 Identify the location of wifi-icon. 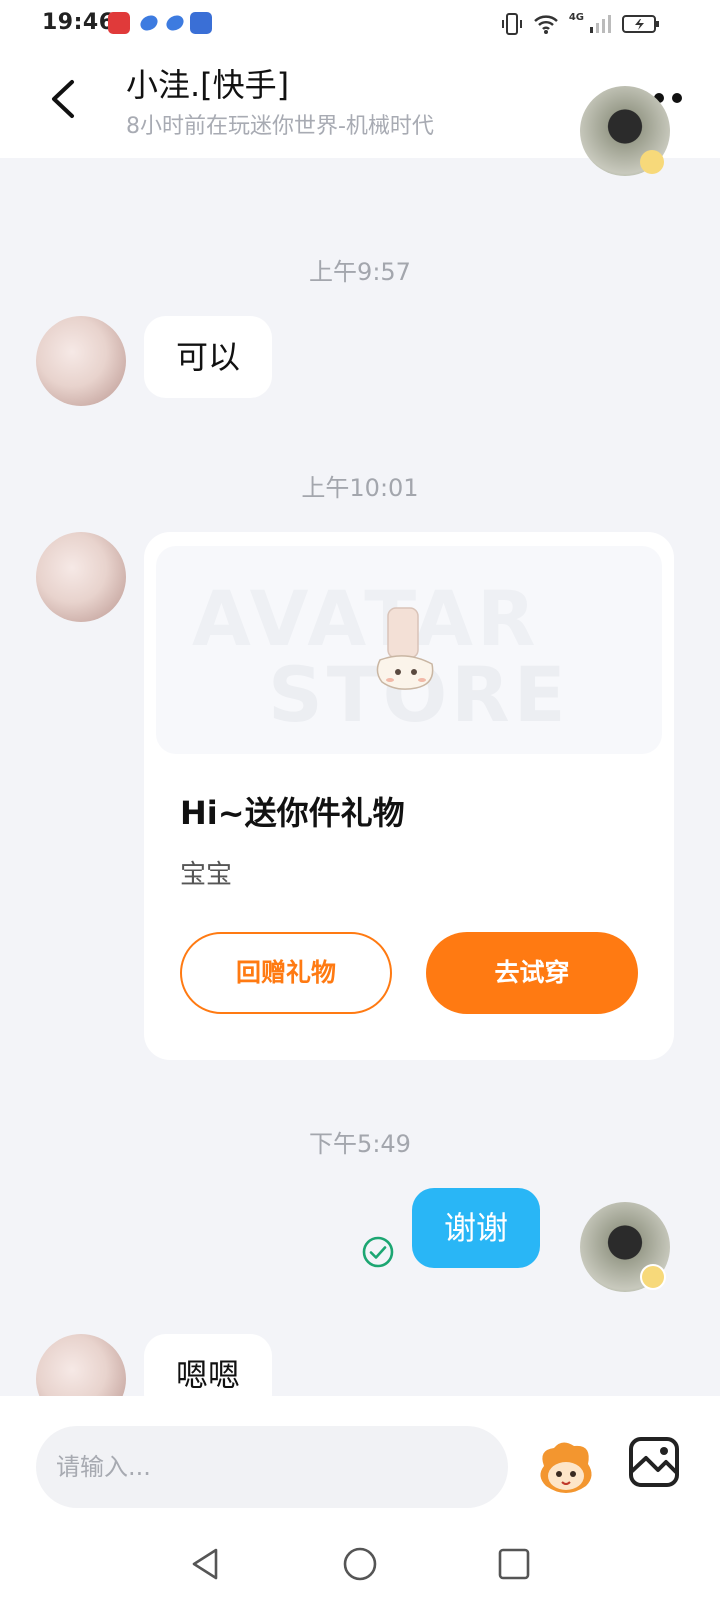
(546, 24).